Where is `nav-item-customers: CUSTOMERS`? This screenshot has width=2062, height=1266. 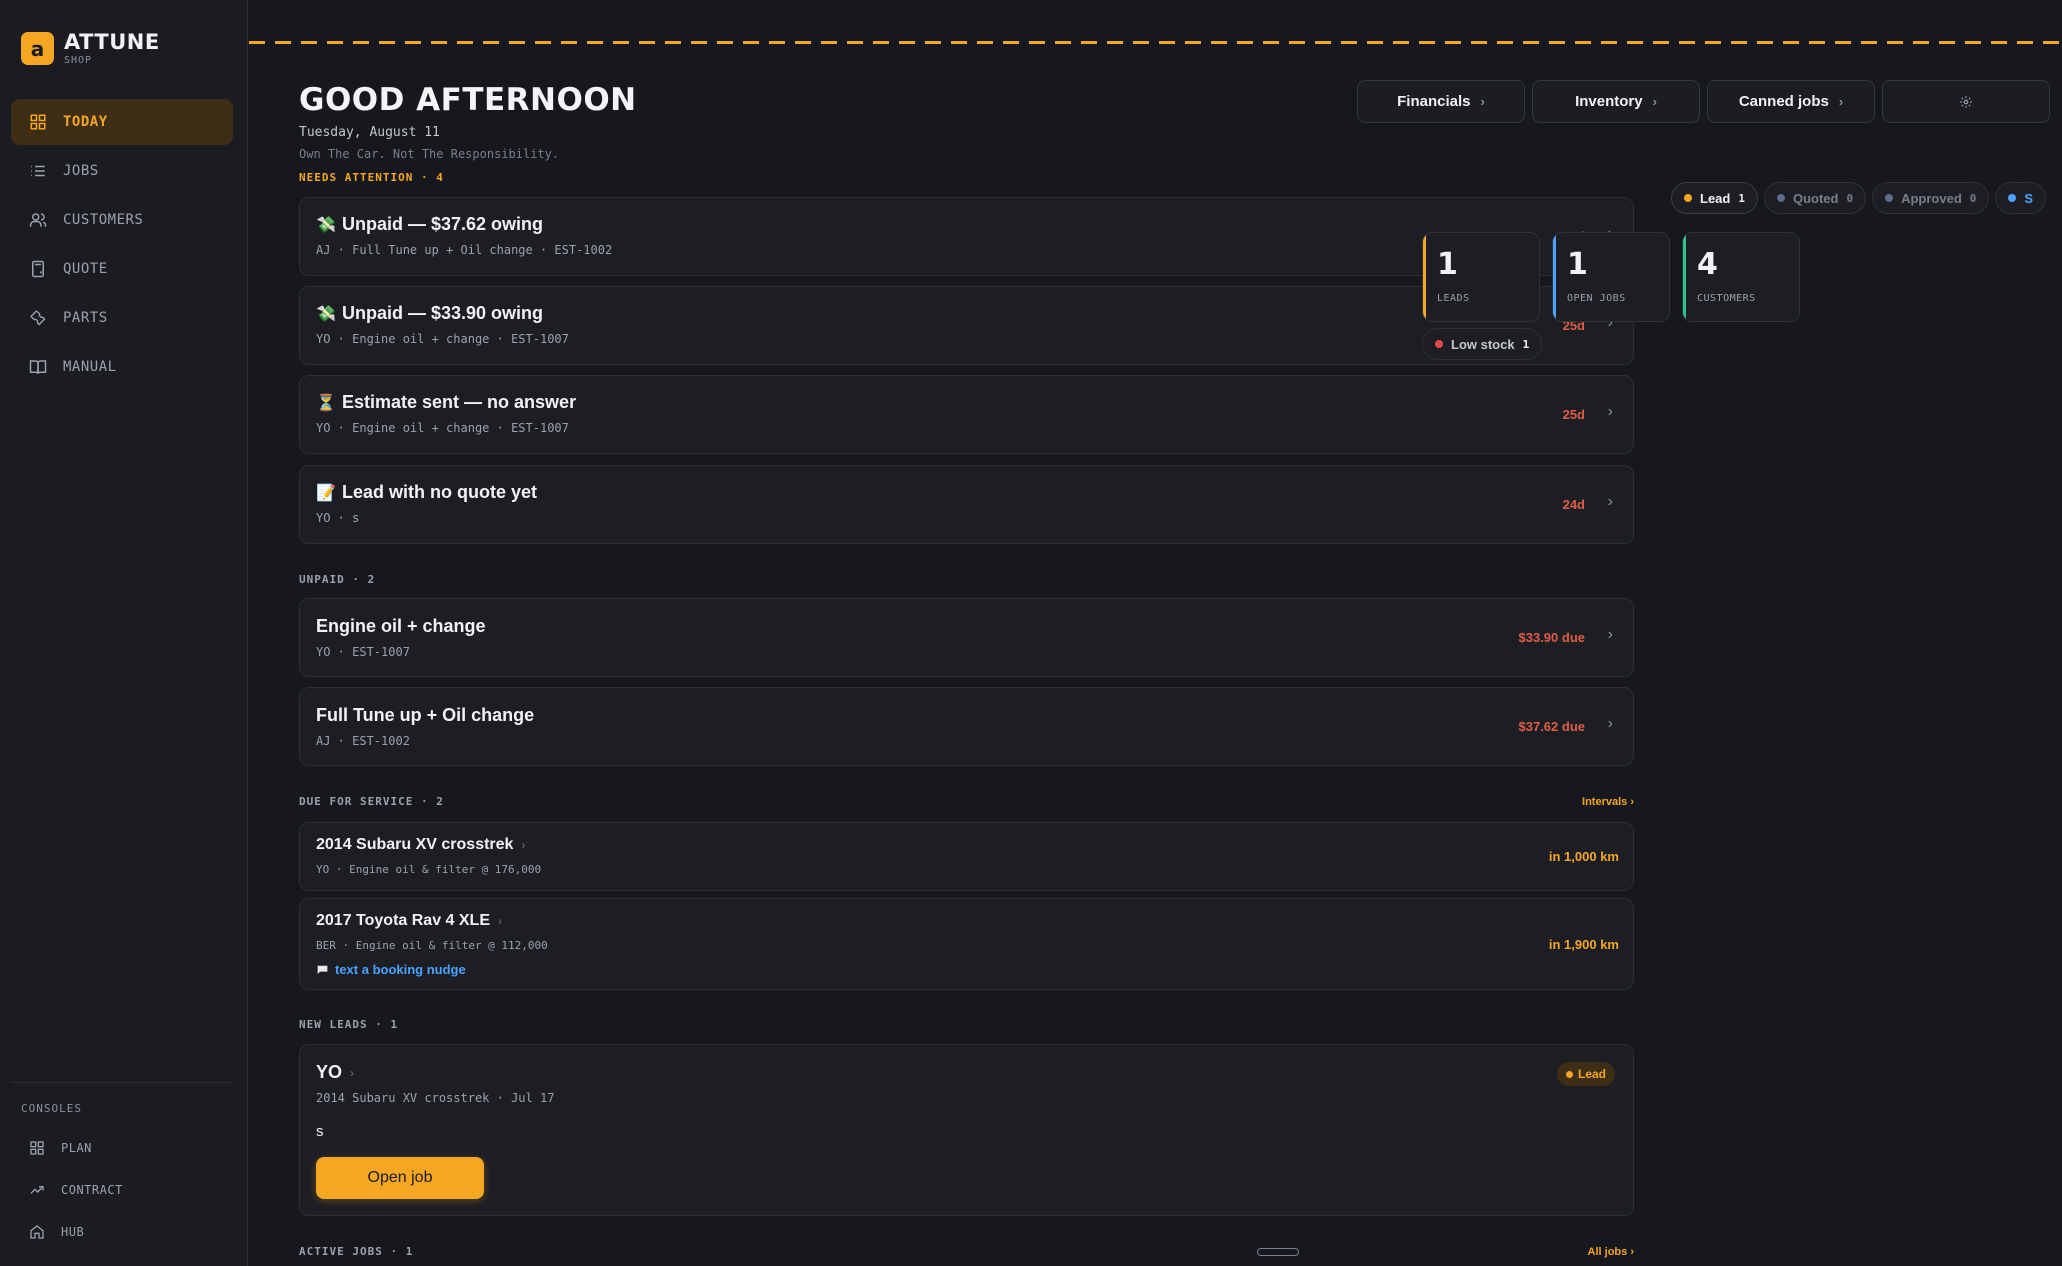
nav-item-customers: CUSTOMERS is located at coordinates (122, 220).